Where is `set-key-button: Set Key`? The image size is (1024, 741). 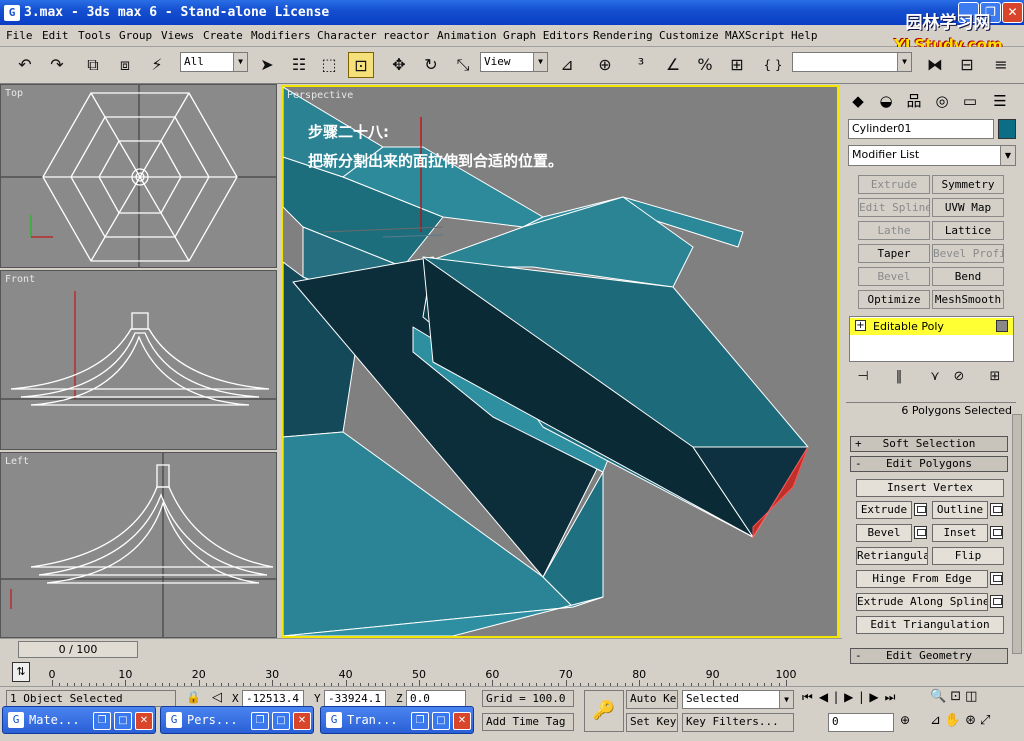
set-key-button: Set Key is located at coordinates (652, 722).